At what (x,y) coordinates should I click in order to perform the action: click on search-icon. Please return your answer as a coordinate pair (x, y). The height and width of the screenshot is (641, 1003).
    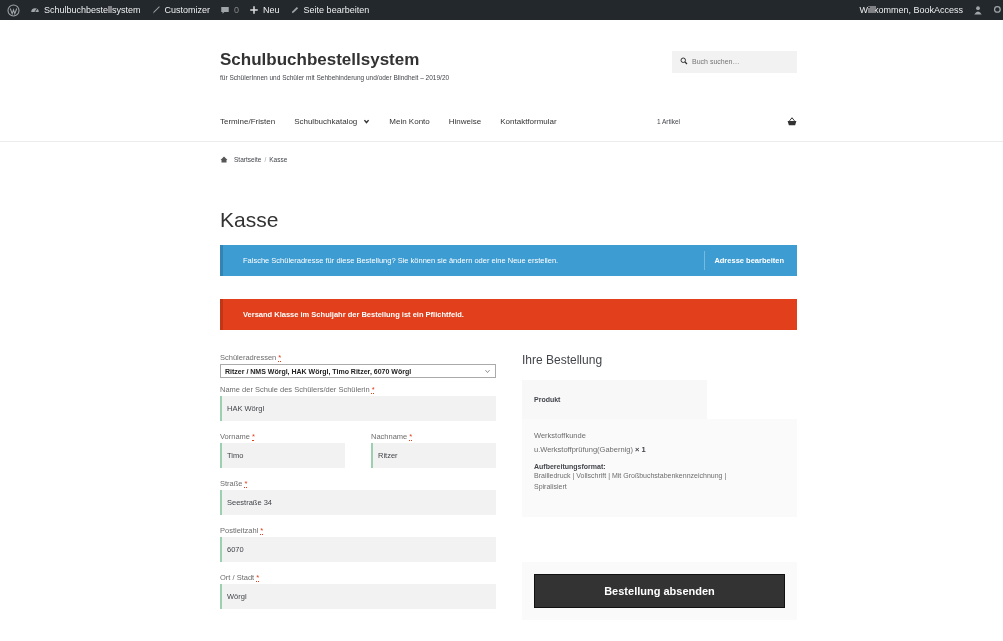
    Looking at the image, I should click on (998, 10).